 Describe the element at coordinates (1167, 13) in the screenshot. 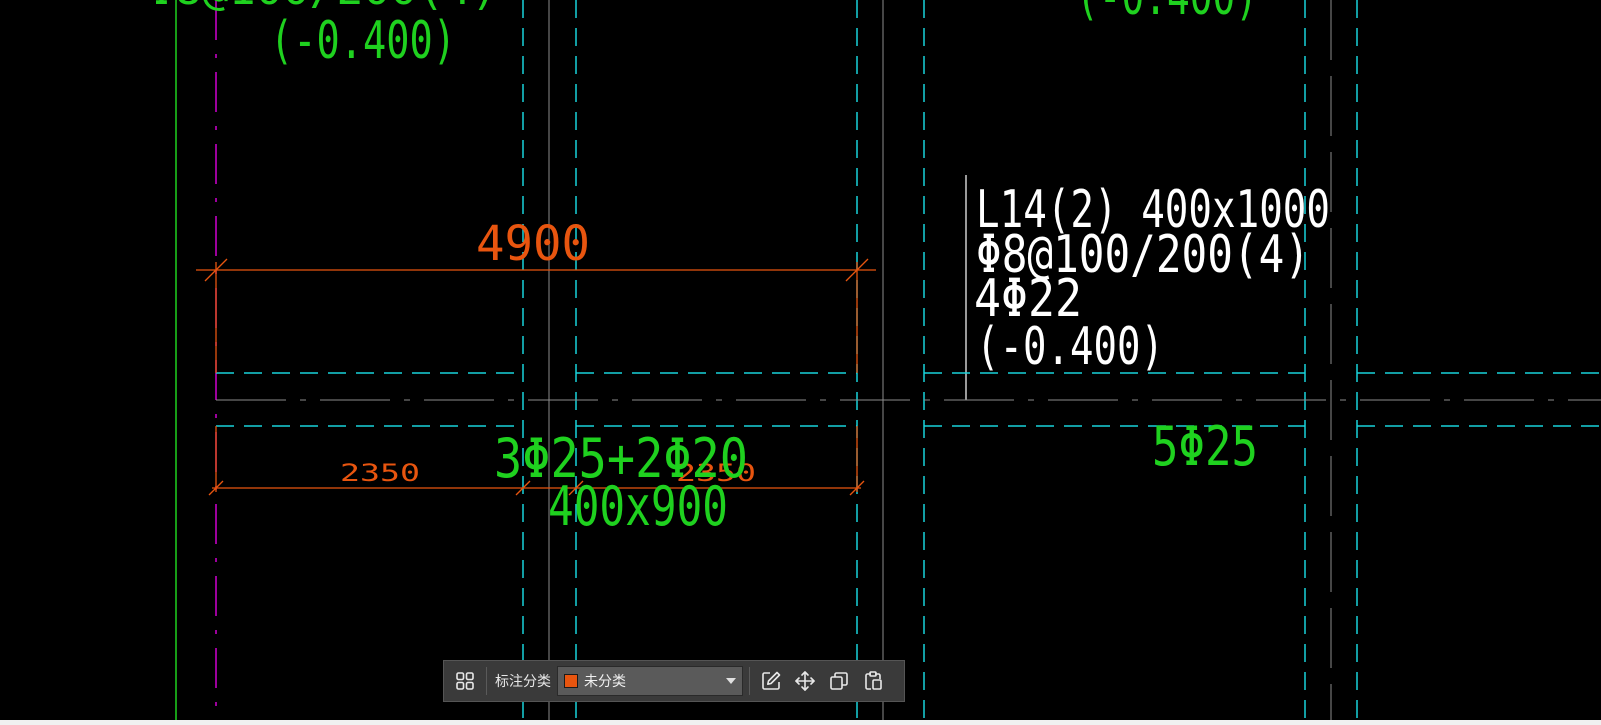

I see `top-right-elevation-text: (-0.400)` at that location.